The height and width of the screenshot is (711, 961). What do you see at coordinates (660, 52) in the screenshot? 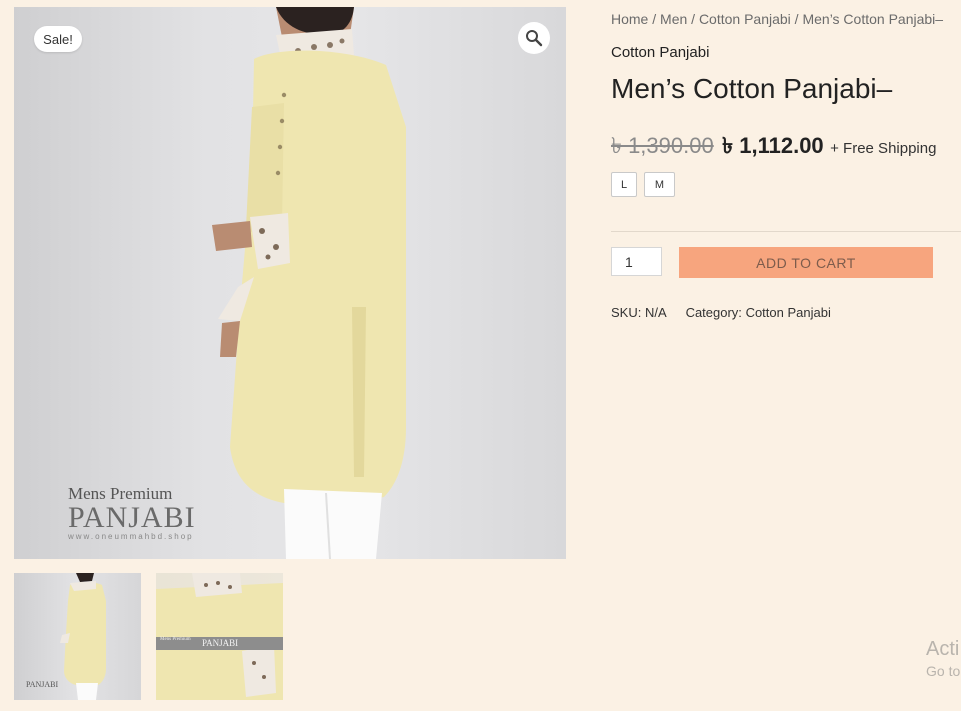
I see `product-category-link: Cotton Panjabi` at bounding box center [660, 52].